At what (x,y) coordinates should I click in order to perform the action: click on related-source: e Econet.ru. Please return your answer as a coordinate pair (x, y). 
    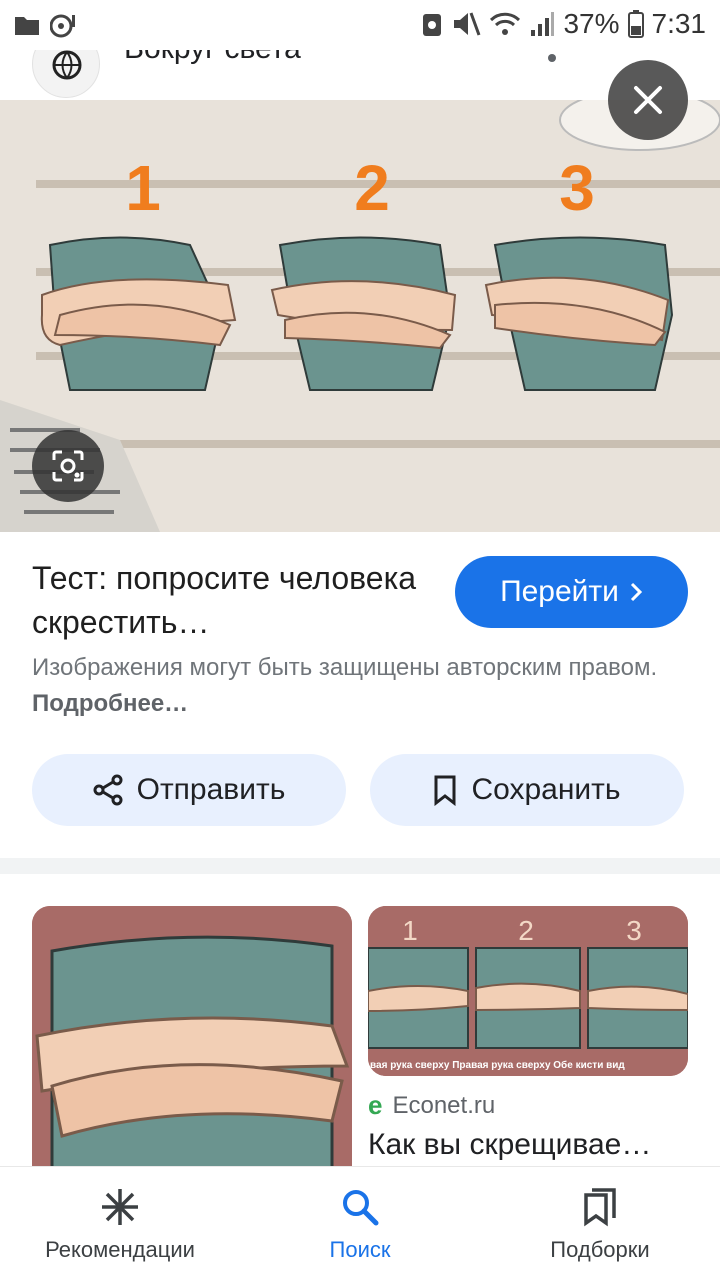
    Looking at the image, I should click on (431, 1105).